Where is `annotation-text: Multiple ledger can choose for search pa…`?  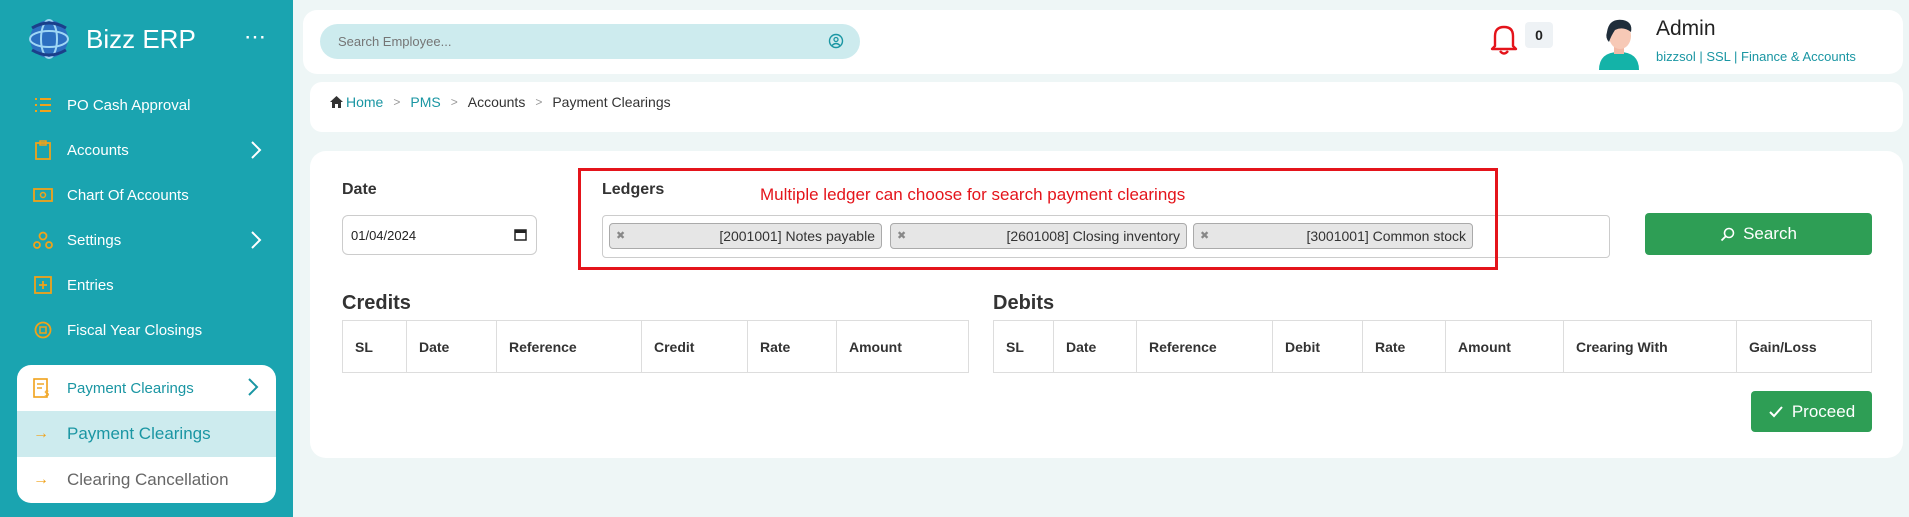 annotation-text: Multiple ledger can choose for search pa… is located at coordinates (973, 194).